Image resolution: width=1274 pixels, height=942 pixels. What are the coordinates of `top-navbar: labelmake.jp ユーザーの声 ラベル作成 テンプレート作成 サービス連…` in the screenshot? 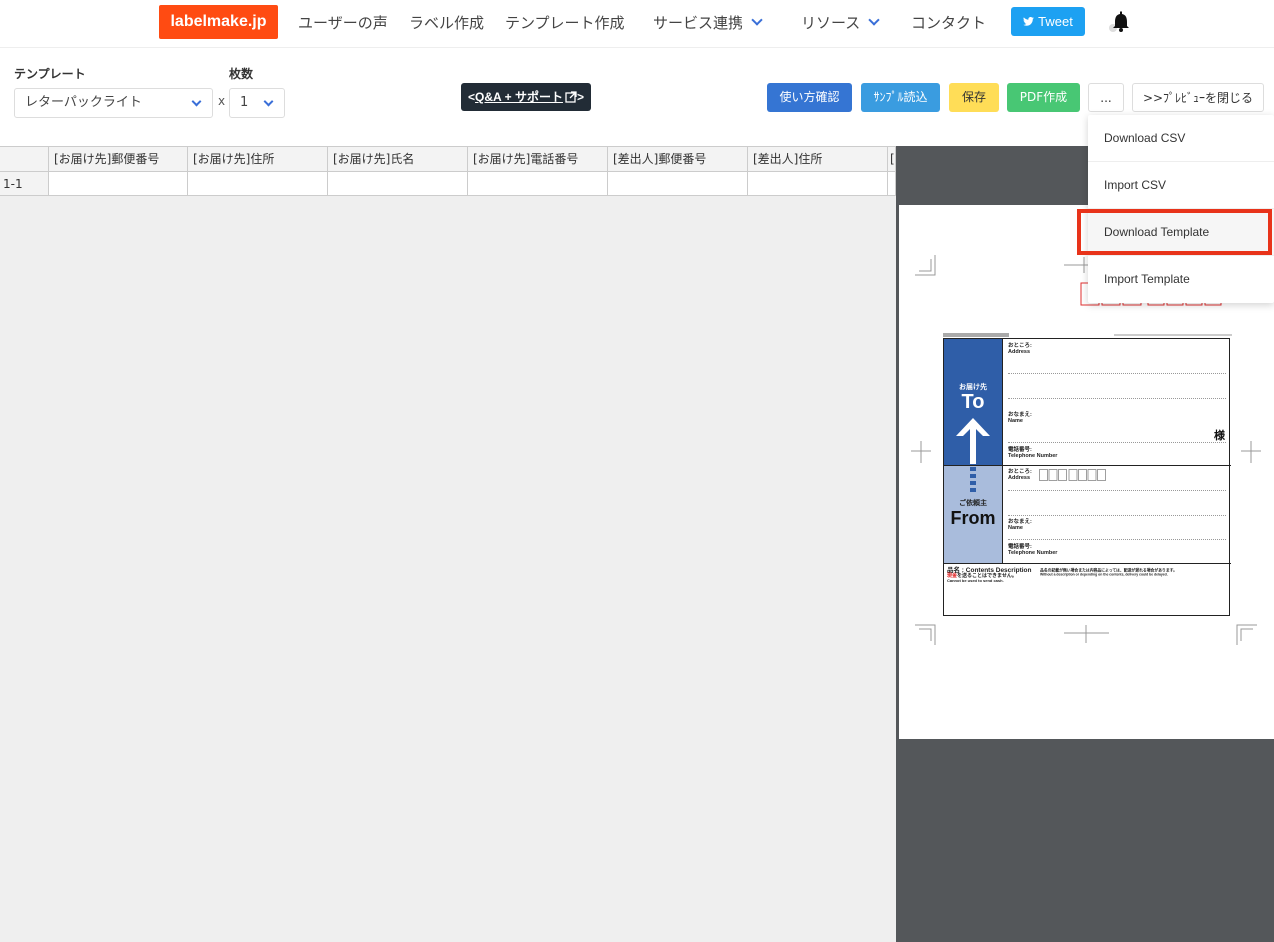 It's located at (637, 24).